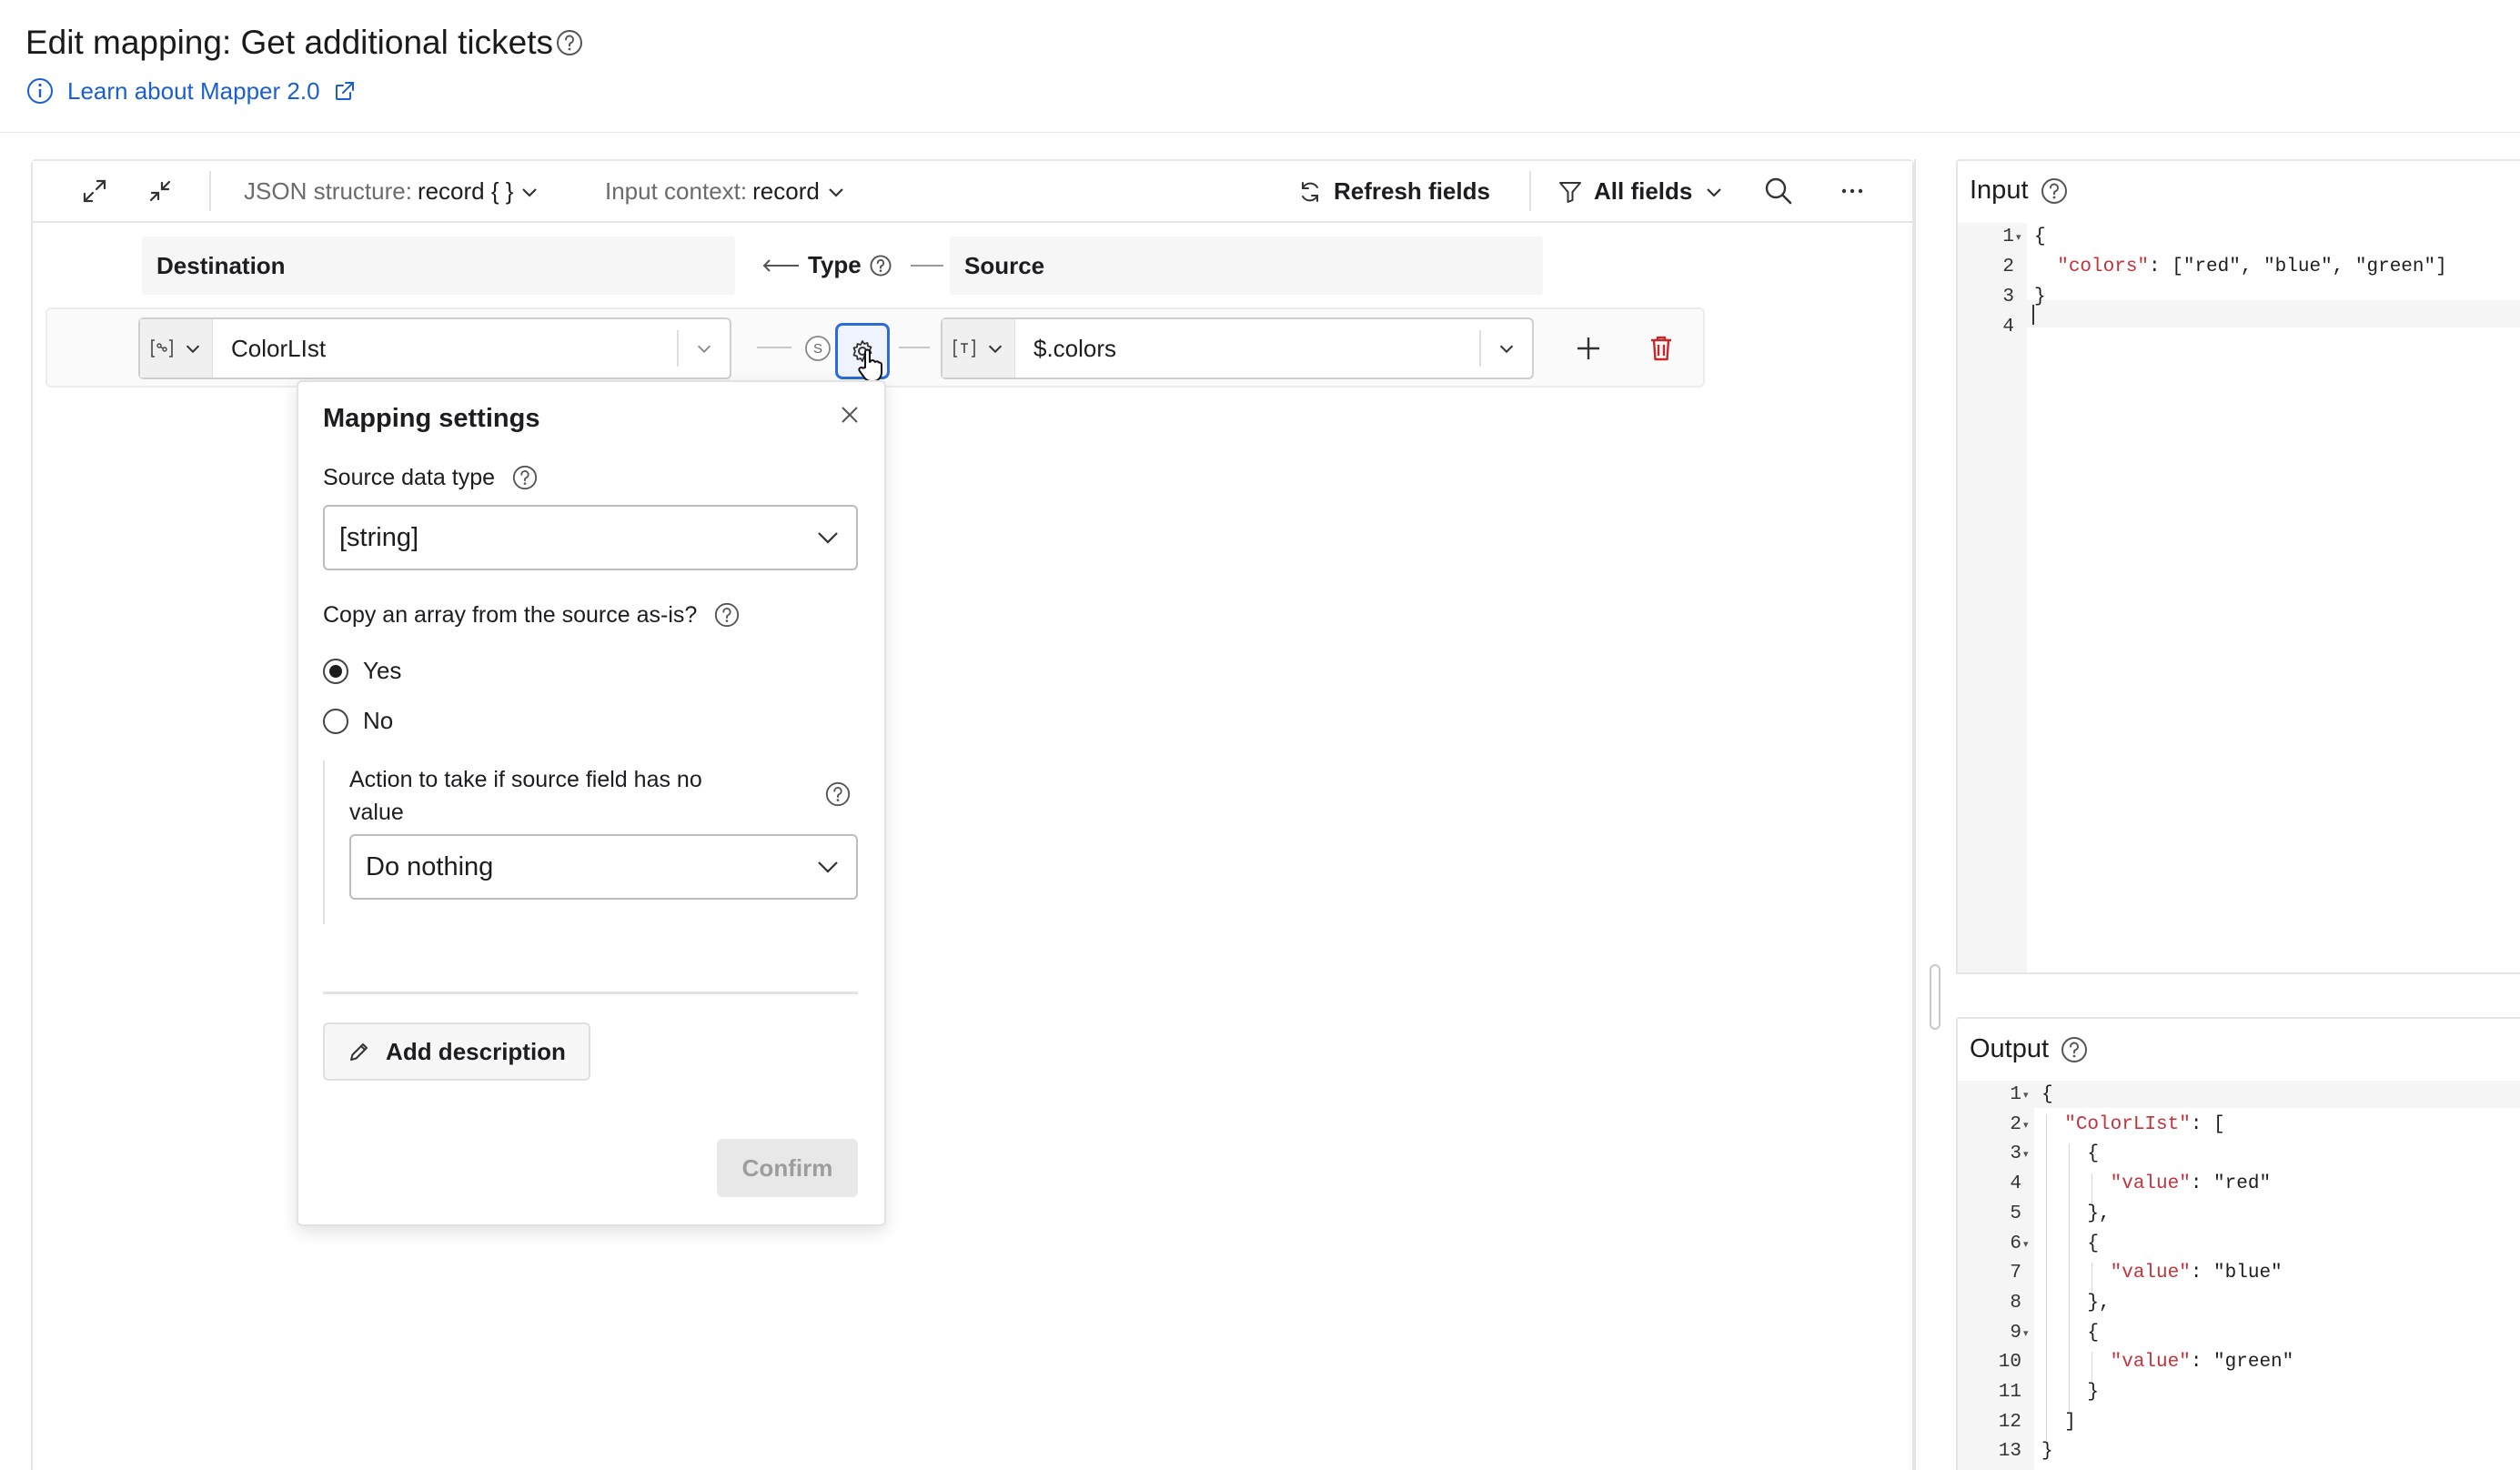 Image resolution: width=2520 pixels, height=1470 pixels. Describe the element at coordinates (835, 264) in the screenshot. I see `type-column-label: Type` at that location.